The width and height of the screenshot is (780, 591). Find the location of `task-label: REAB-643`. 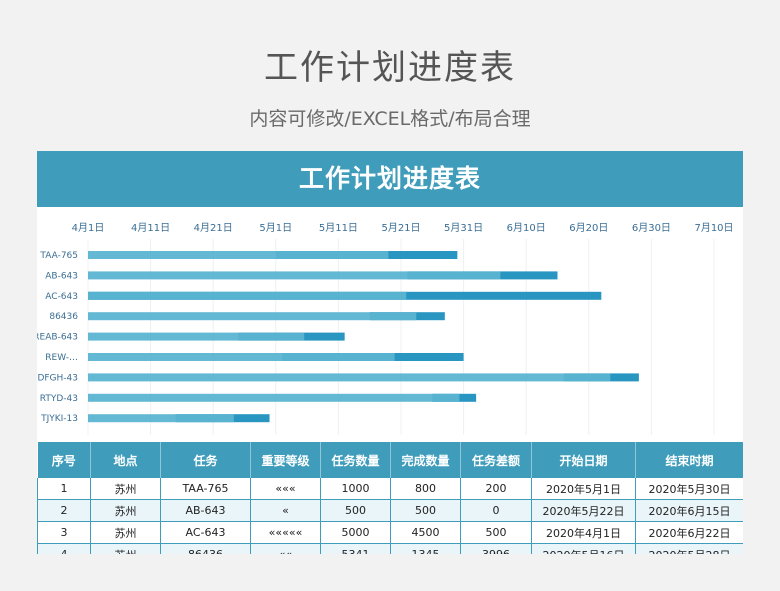

task-label: REAB-643 is located at coordinates (57, 338).